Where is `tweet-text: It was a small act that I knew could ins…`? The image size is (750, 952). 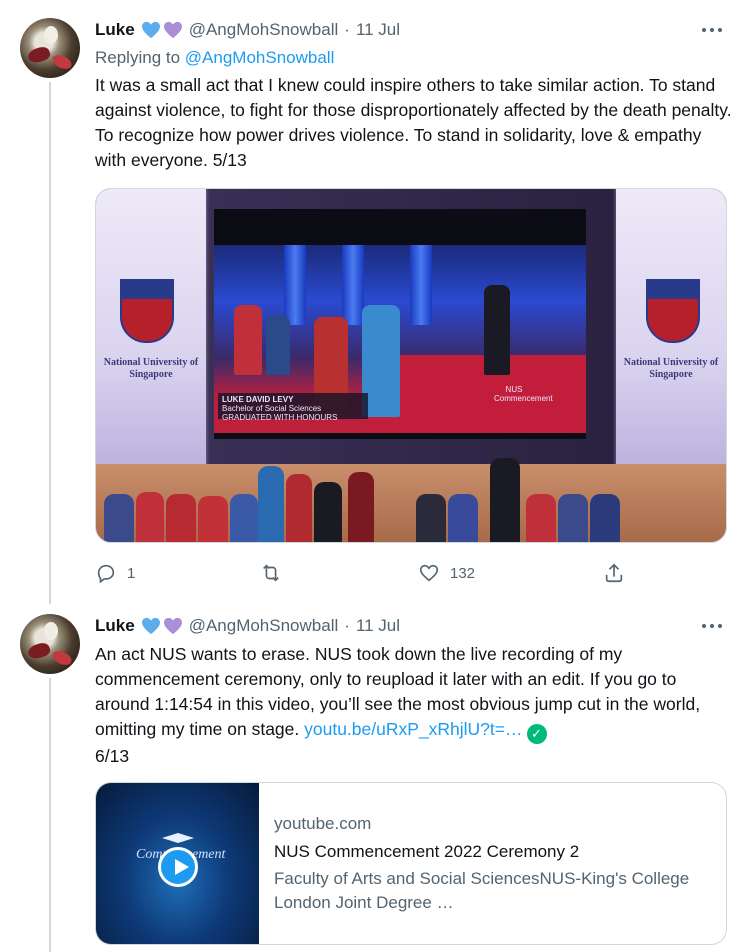
tweet-text: It was a small act that I knew could ins… is located at coordinates (413, 122).